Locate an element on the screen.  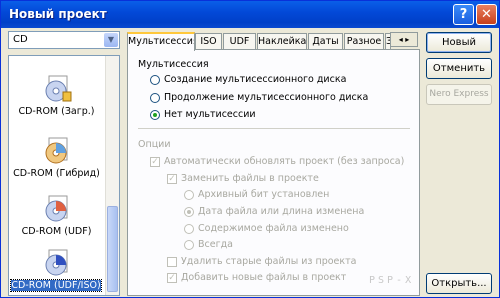
disc-type-select: CD ▼ is located at coordinates (64, 40).